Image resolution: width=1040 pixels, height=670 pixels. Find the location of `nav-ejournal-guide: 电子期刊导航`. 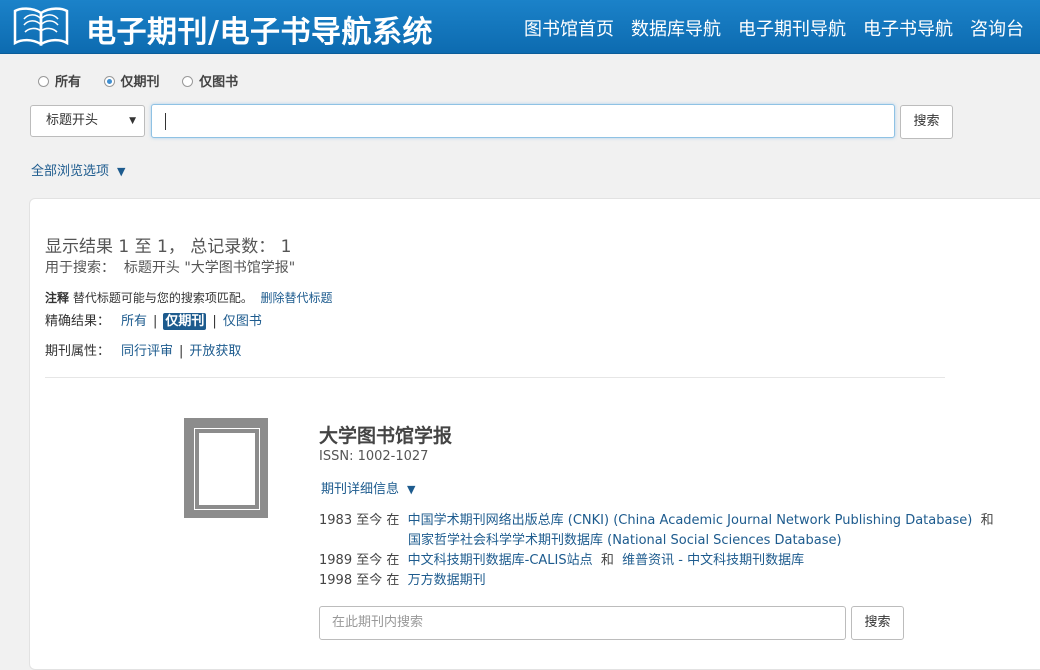

nav-ejournal-guide: 电子期刊导航 is located at coordinates (792, 28).